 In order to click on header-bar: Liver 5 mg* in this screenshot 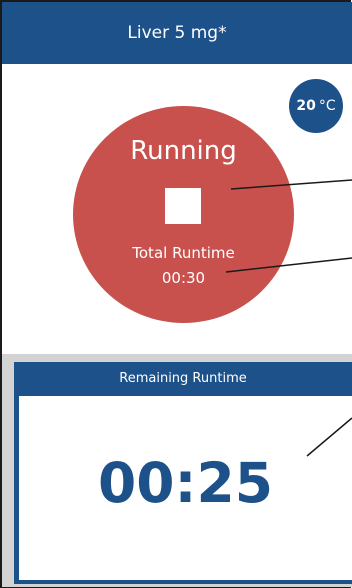, I will do `click(177, 33)`.